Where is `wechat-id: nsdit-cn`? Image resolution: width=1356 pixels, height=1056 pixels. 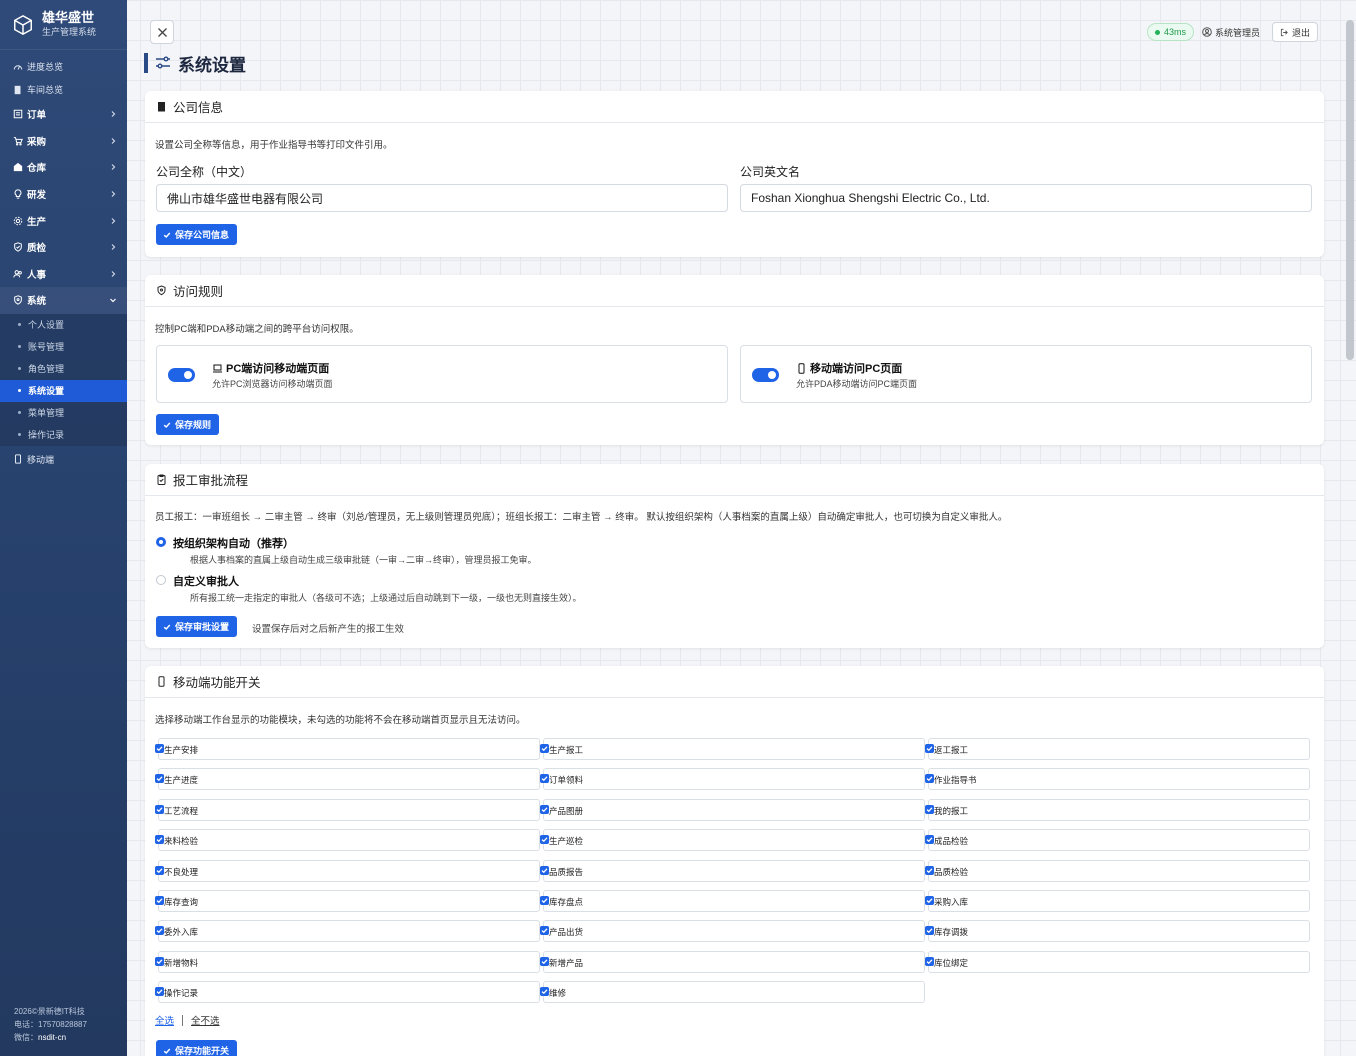
wechat-id: nsdit-cn is located at coordinates (52, 1037).